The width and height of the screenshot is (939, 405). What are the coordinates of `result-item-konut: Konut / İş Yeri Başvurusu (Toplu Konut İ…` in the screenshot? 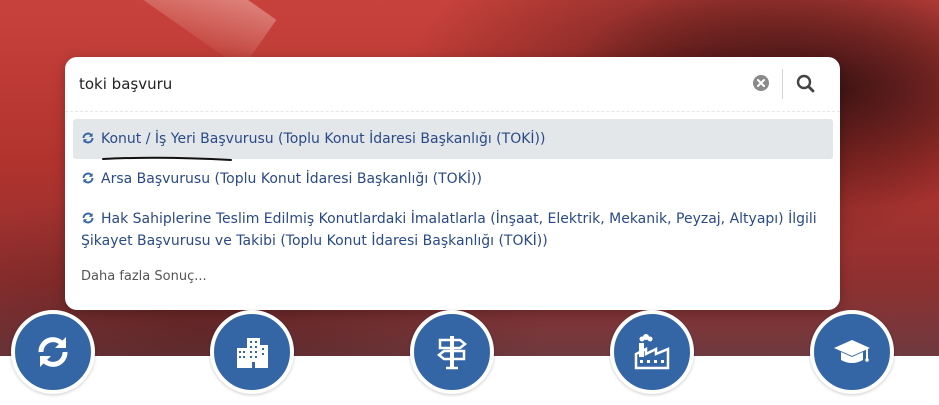 It's located at (453, 140).